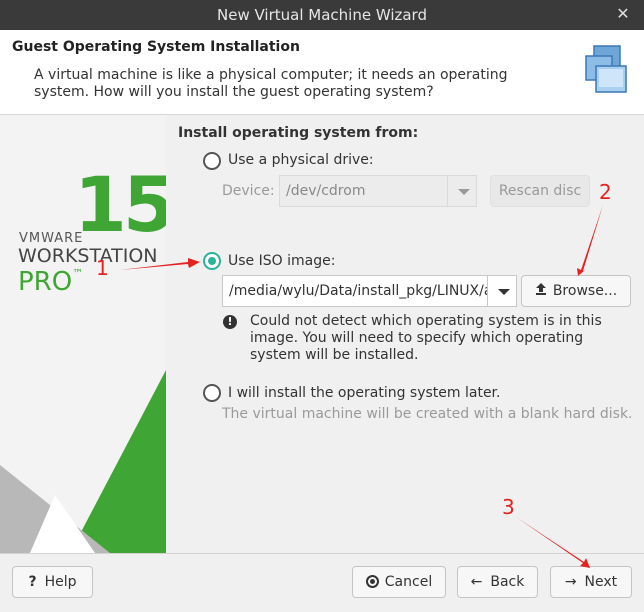  Describe the element at coordinates (45, 282) in the screenshot. I see `brand-pro-text: PRO` at that location.